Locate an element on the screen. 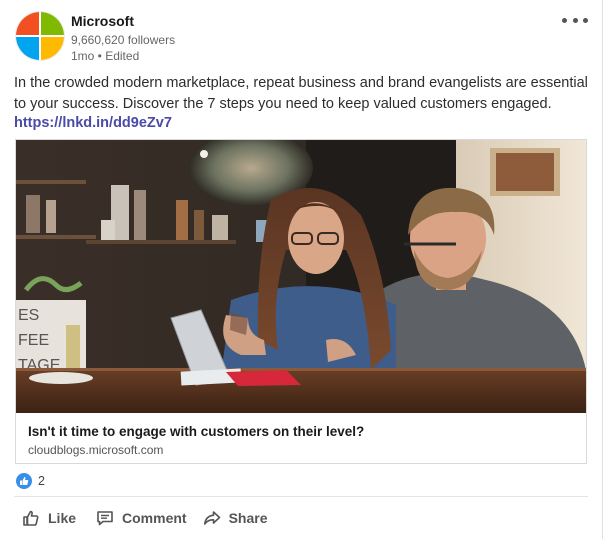 This screenshot has width=603, height=539. like-button: Like is located at coordinates (49, 518).